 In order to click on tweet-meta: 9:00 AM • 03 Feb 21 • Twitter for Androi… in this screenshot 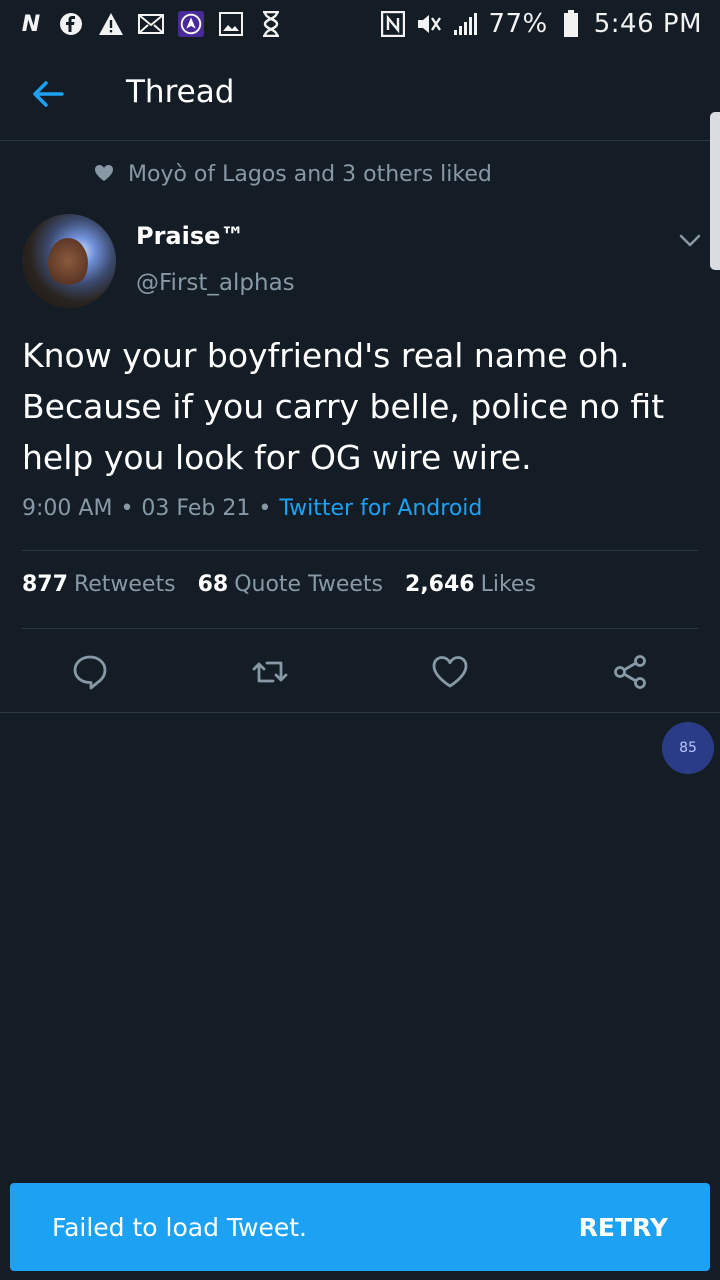, I will do `click(252, 508)`.